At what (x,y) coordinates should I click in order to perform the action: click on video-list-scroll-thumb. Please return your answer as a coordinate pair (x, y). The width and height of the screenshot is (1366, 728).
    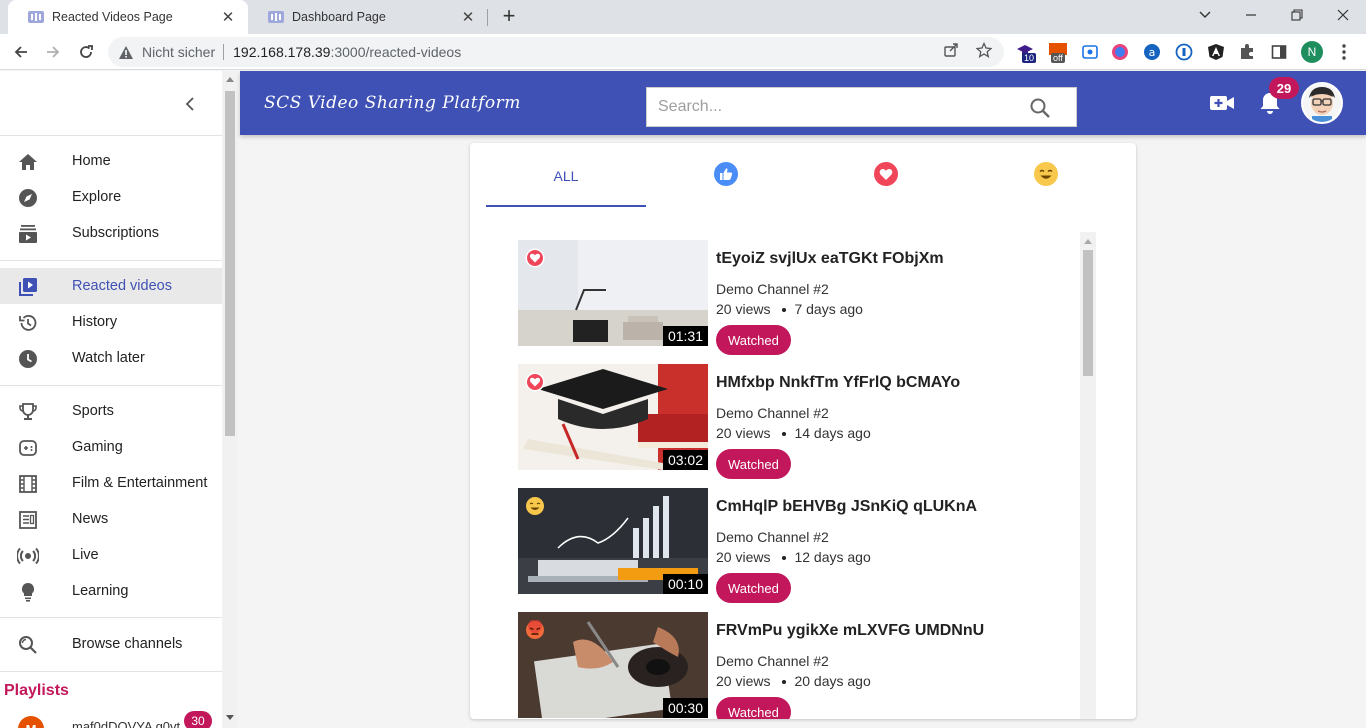
    Looking at the image, I should click on (1088, 313).